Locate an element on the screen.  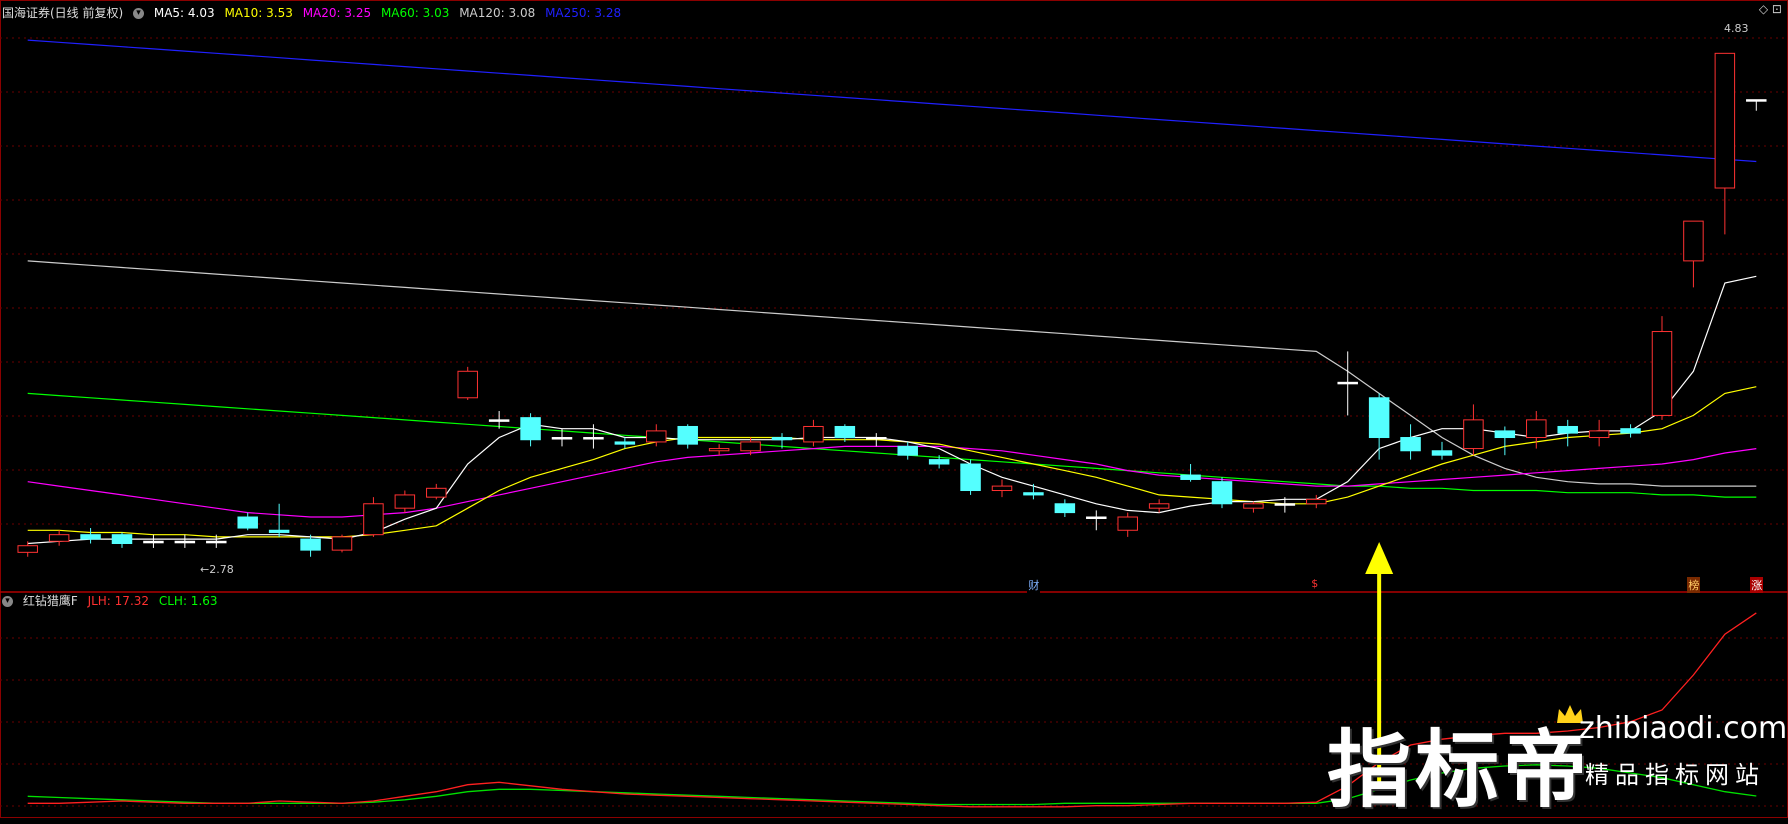
ma60-line is located at coordinates (892, 445).